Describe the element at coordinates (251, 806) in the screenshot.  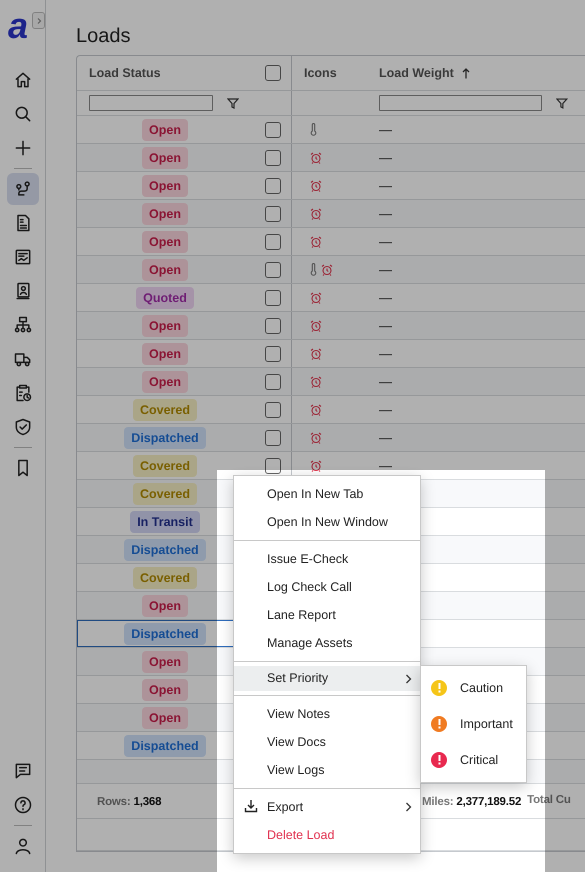
I see `download-icon` at that location.